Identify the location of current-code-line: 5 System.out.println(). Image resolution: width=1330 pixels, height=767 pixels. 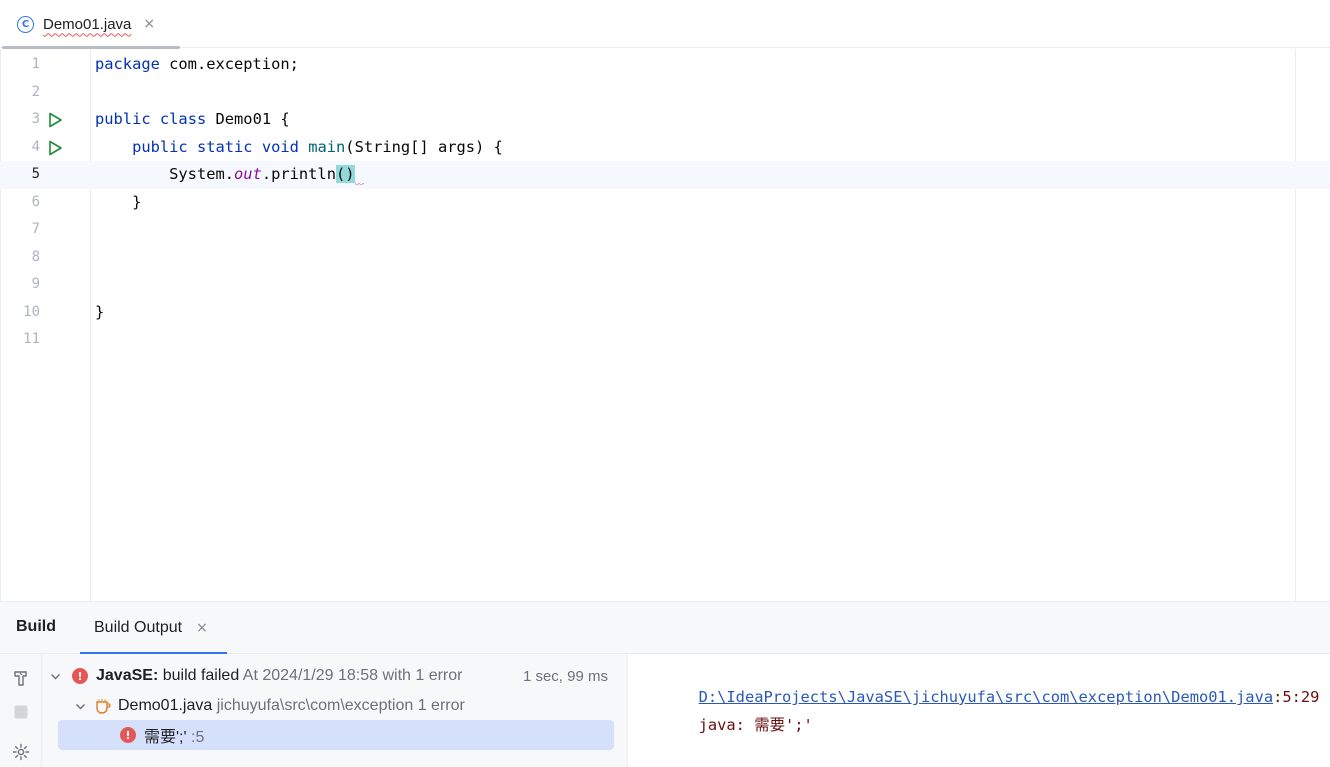
(665, 175).